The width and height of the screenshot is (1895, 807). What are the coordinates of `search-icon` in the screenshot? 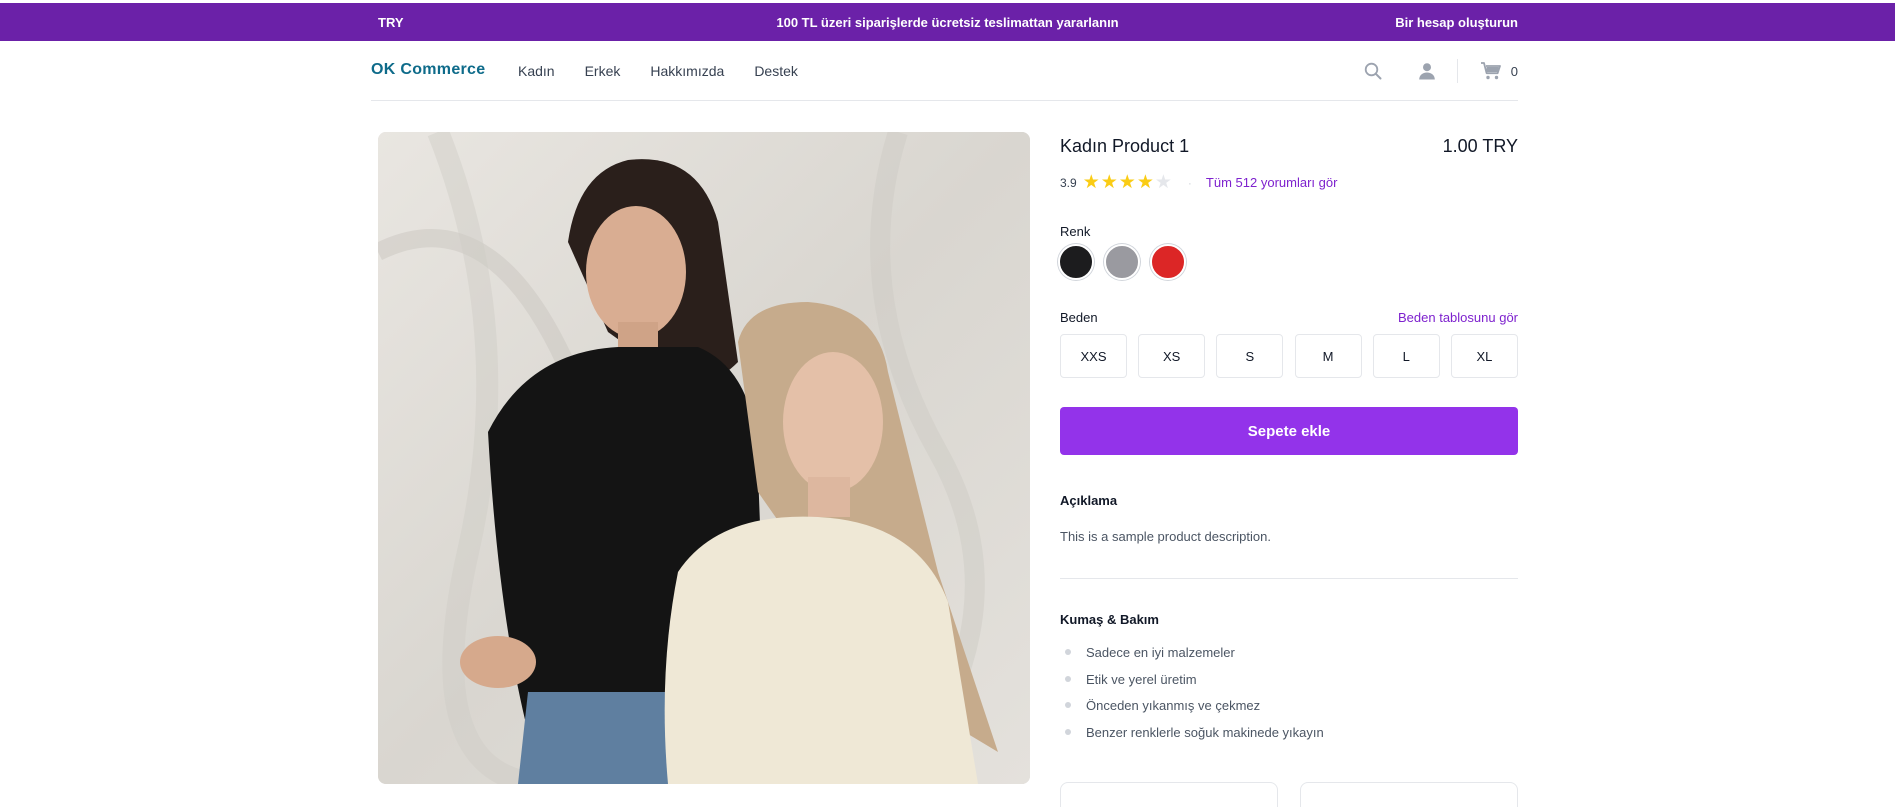 It's located at (1373, 71).